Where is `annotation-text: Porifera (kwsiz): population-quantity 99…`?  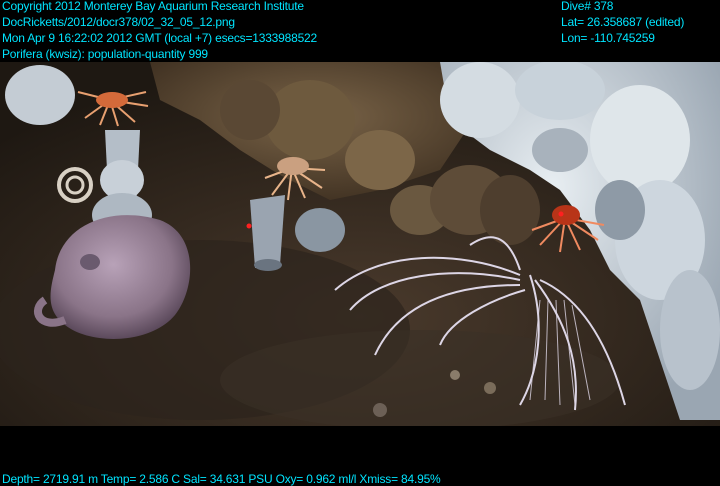 annotation-text: Porifera (kwsiz): population-quantity 99… is located at coordinates (105, 54).